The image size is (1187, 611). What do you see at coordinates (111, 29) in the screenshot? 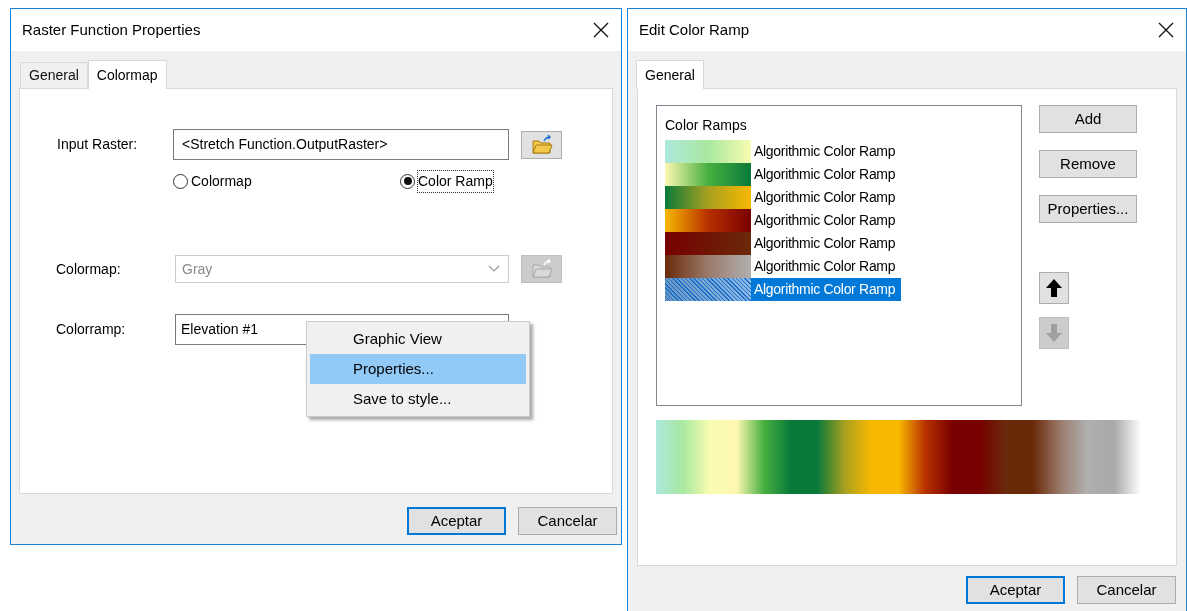
I see `window-title: Raster Function Properties` at bounding box center [111, 29].